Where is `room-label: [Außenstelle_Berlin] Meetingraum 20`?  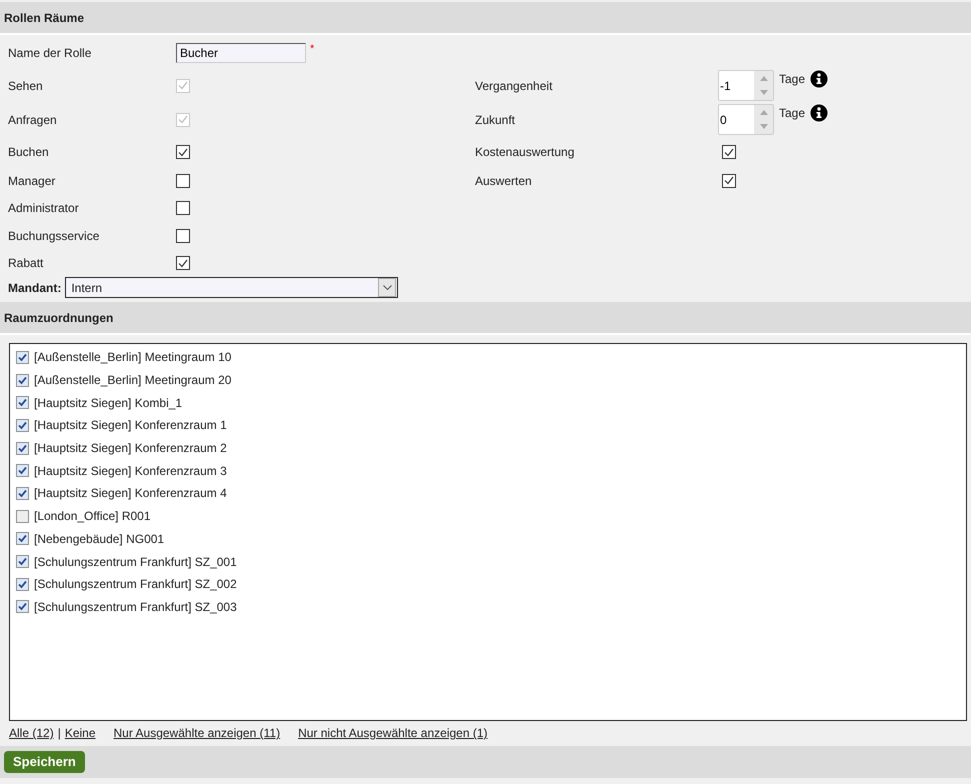
room-label: [Außenstelle_Berlin] Meetingraum 20 is located at coordinates (133, 380).